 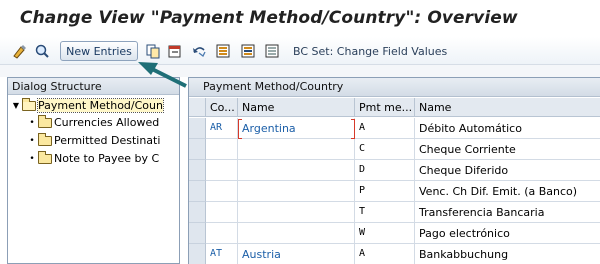 I want to click on cell-method-name: Transferencia Bancaria, so click(x=507, y=212).